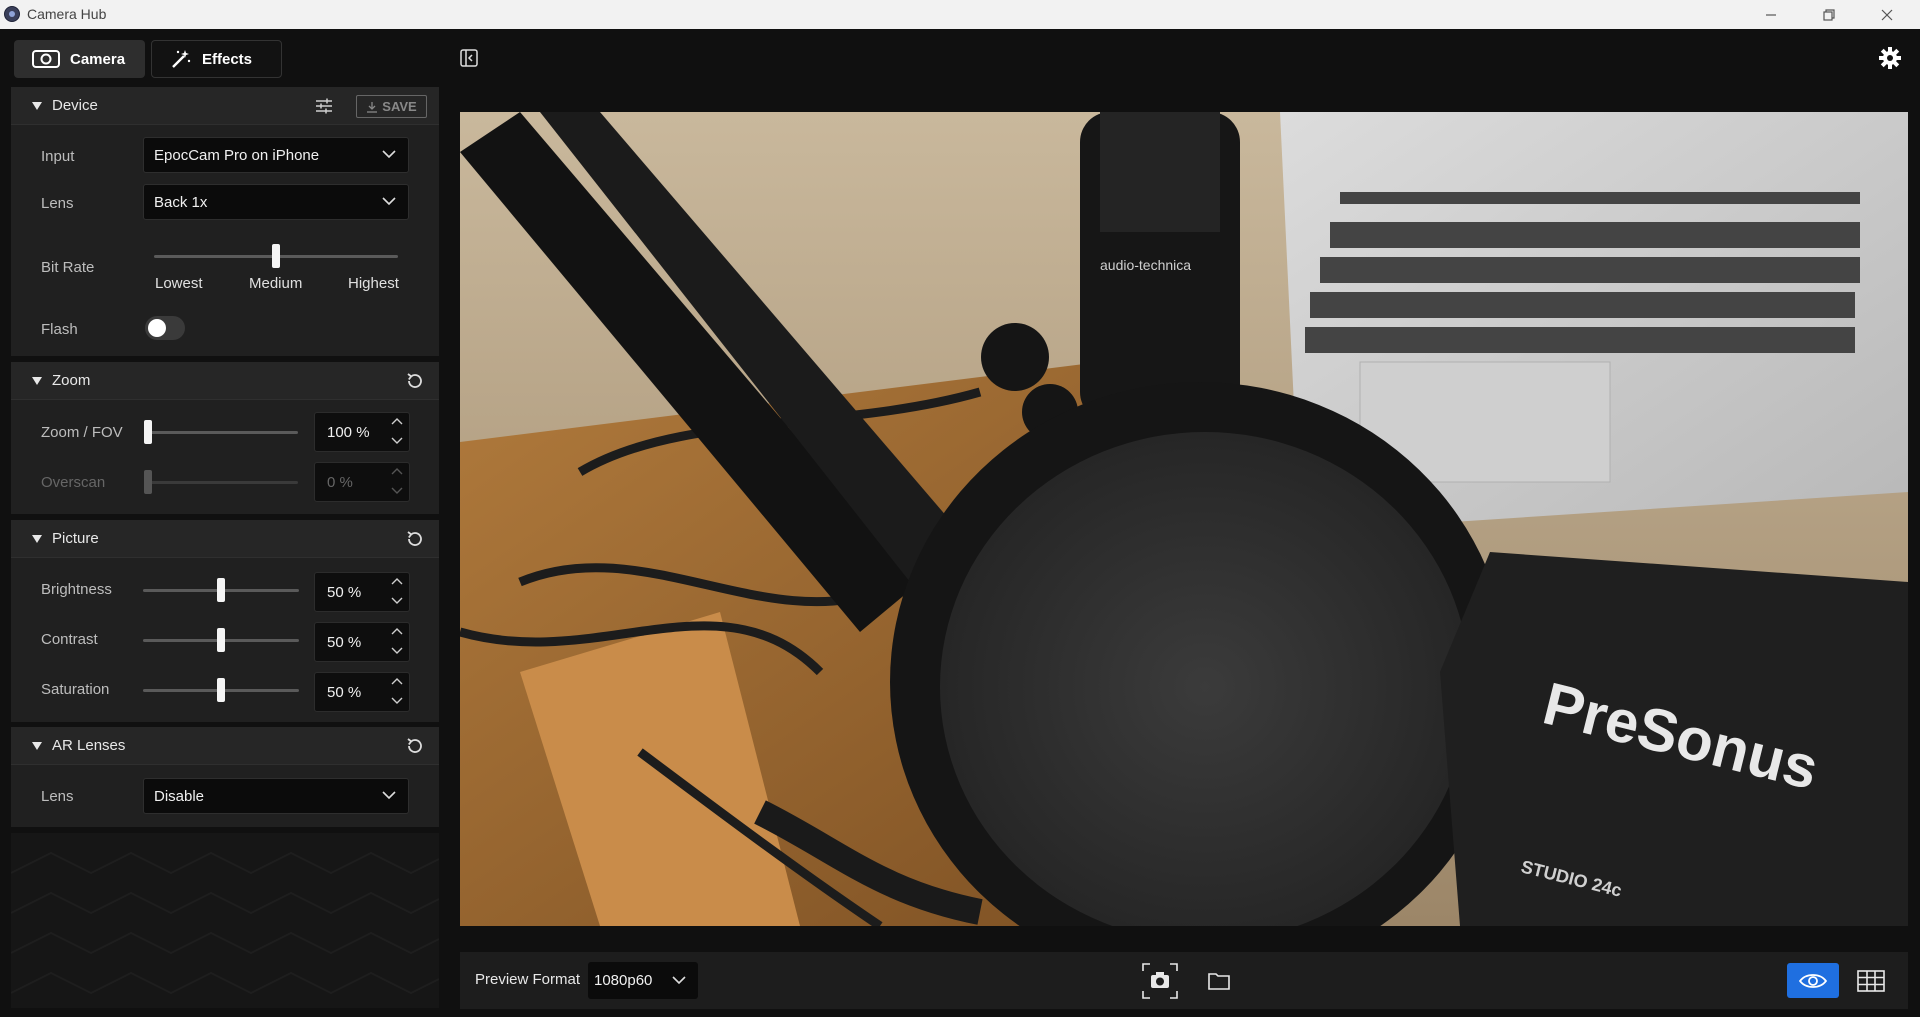  What do you see at coordinates (340, 482) in the screenshot?
I see `overscan-value: 0 %` at bounding box center [340, 482].